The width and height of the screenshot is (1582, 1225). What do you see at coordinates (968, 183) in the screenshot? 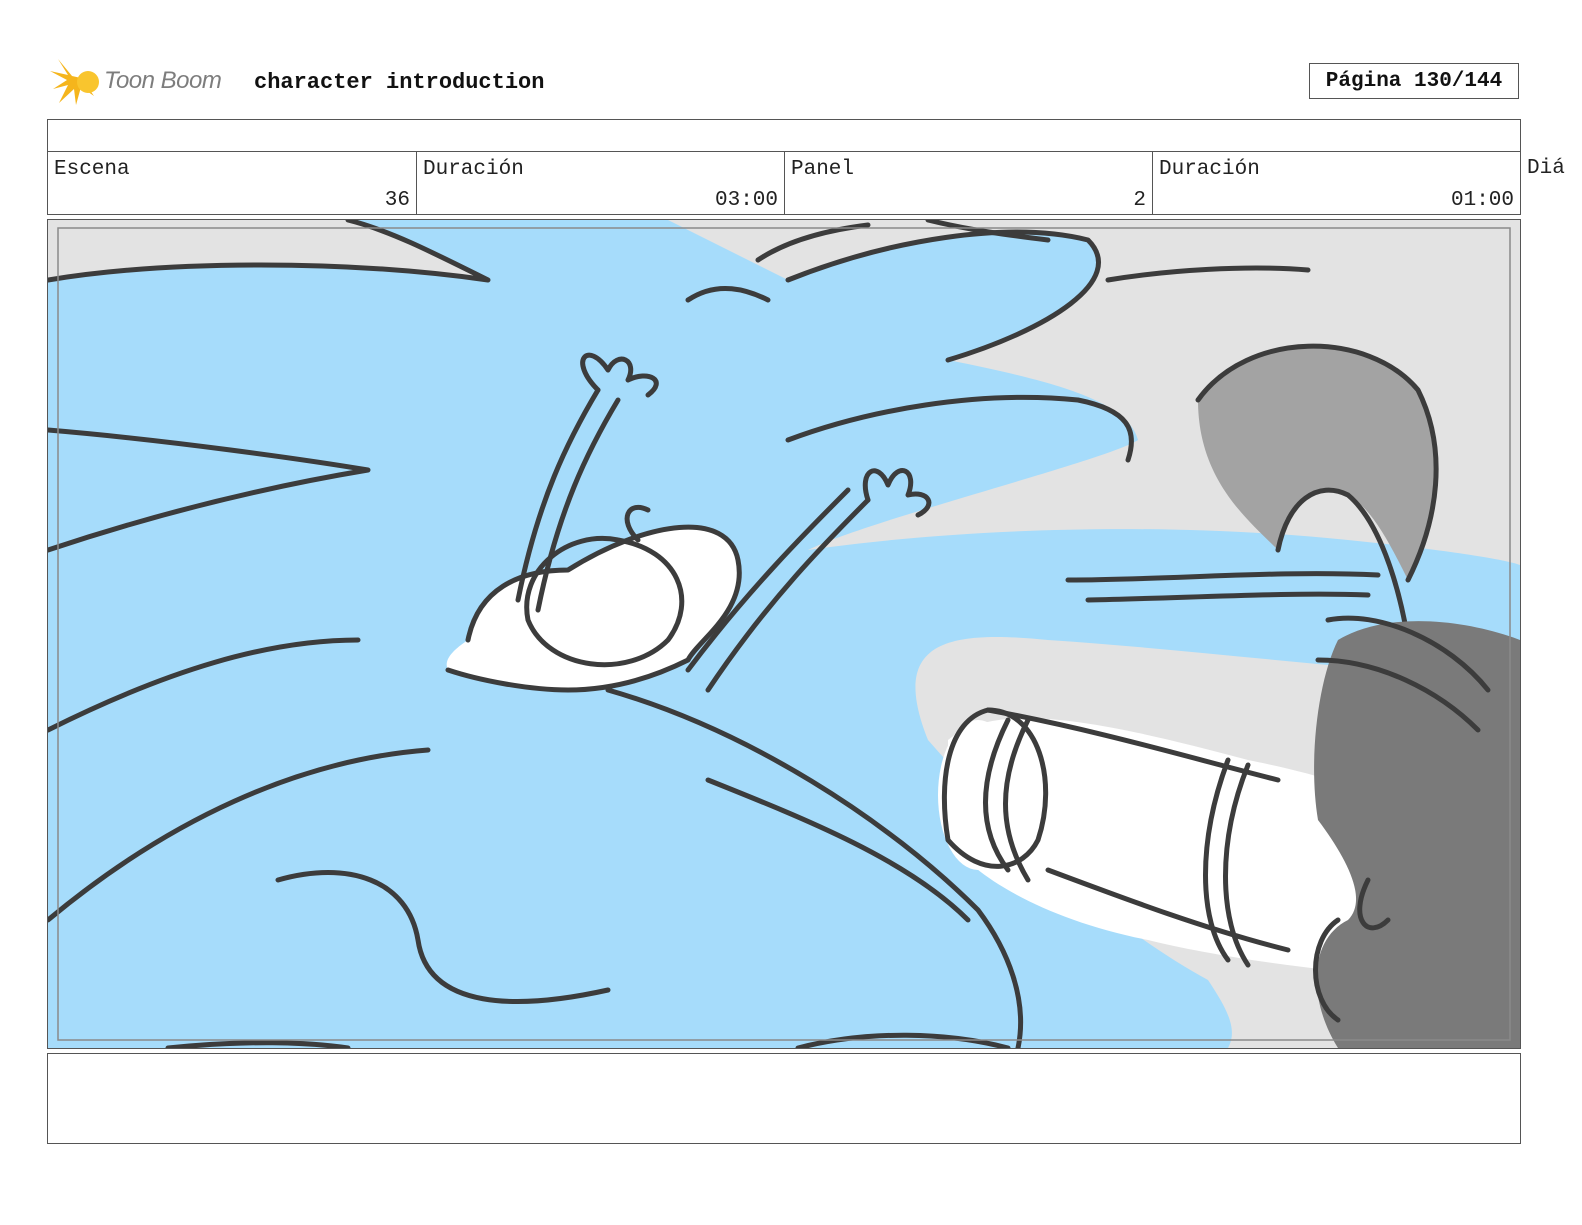
I see `panel-cell: Panel 2` at bounding box center [968, 183].